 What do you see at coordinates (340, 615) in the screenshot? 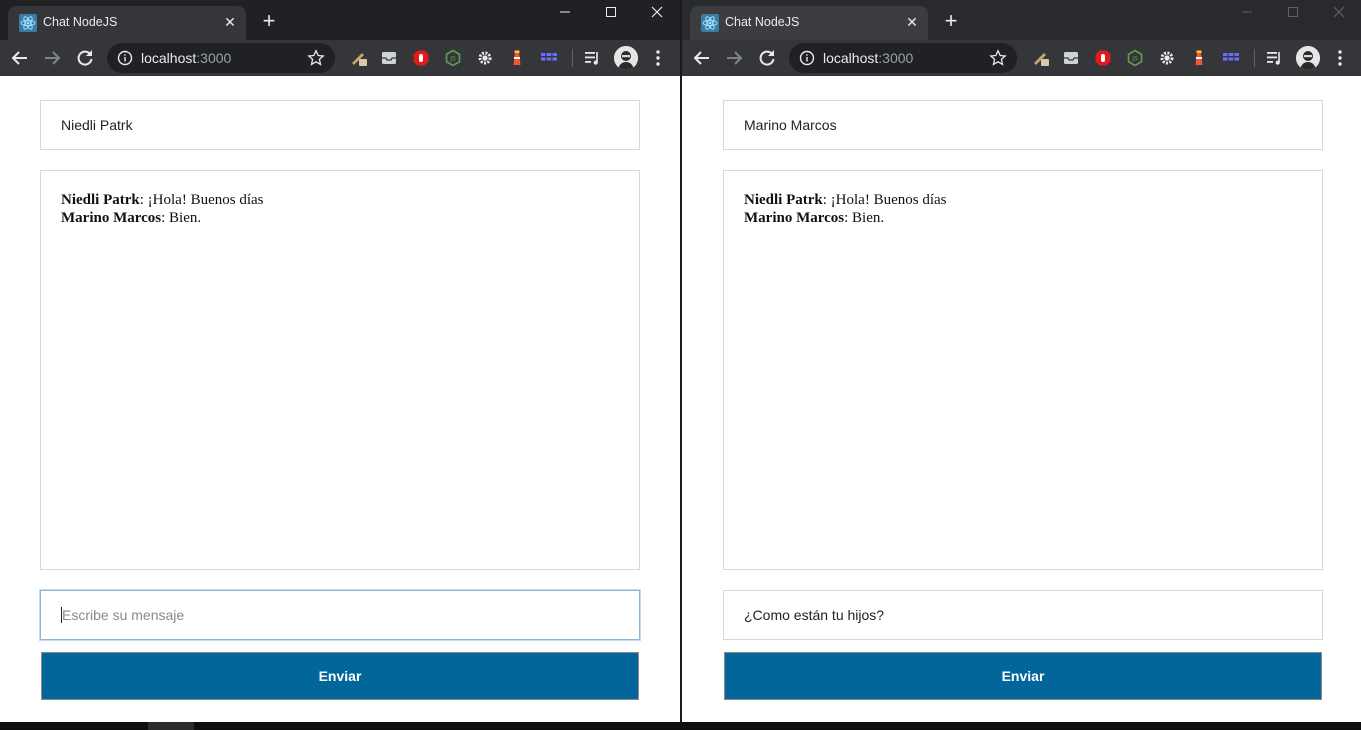
I see `message-input: Escribe su mensaje` at bounding box center [340, 615].